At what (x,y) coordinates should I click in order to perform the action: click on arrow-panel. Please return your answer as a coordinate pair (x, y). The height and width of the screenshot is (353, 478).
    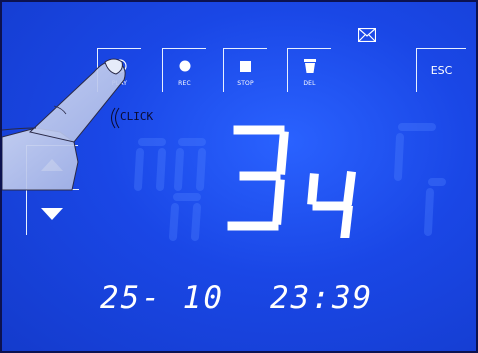
    Looking at the image, I should click on (52, 190).